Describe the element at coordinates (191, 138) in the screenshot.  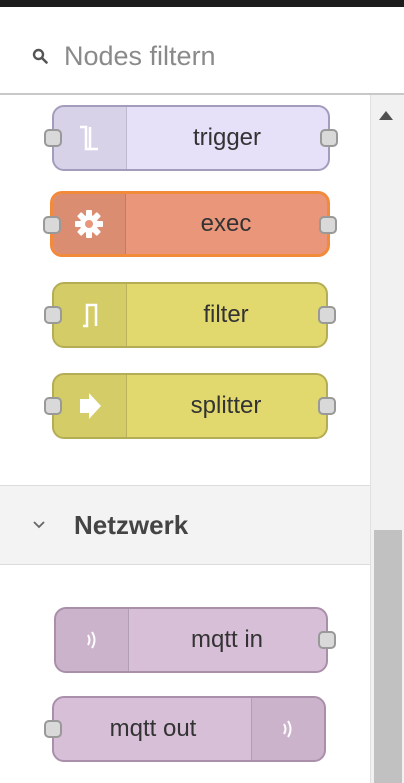
I see `palette-node-trigger: trigger` at that location.